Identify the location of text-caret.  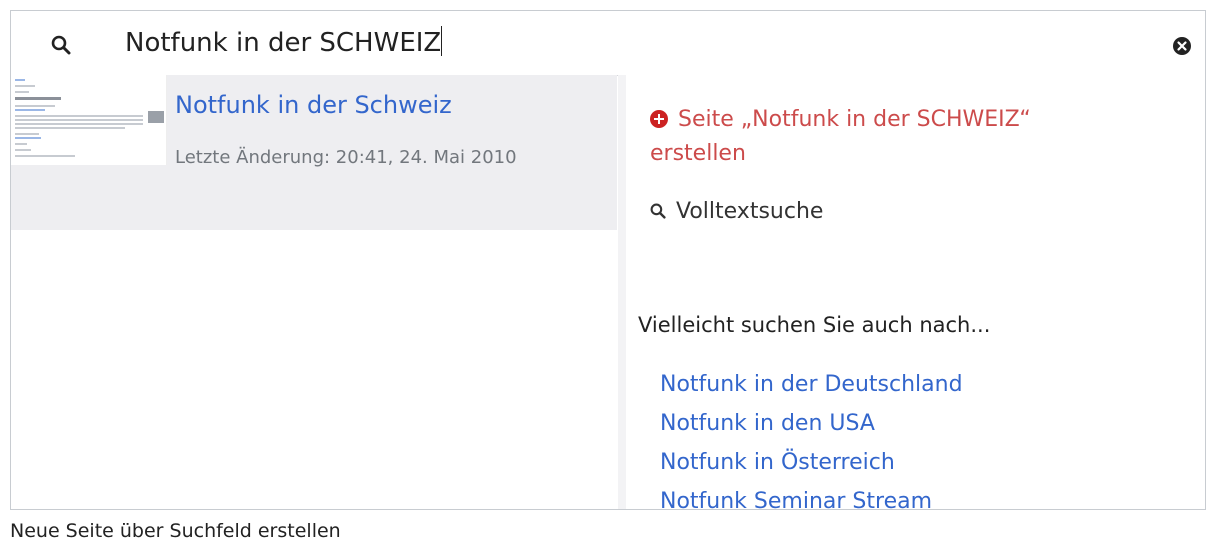
(442, 41).